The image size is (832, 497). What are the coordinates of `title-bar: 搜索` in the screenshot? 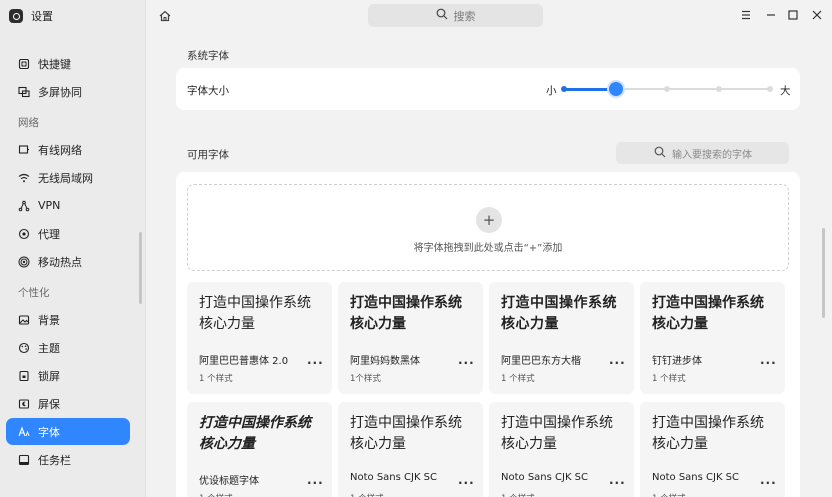 It's located at (489, 16).